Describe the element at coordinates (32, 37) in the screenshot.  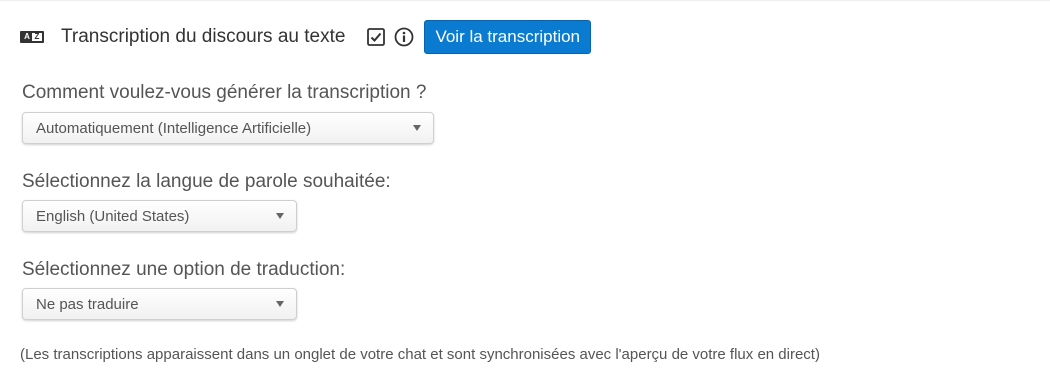
I see `translate-az-icon: A Z` at that location.